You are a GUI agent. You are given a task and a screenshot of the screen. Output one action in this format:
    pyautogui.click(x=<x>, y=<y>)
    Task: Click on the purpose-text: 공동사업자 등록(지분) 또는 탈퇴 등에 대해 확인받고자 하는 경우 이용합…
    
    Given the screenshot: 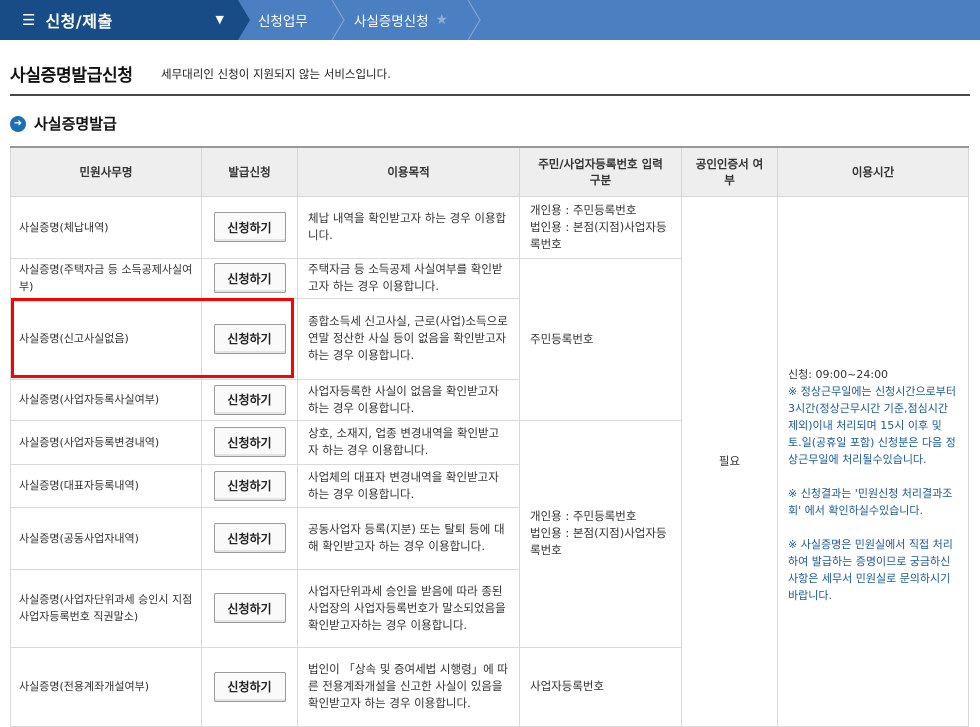 What is the action you would take?
    pyautogui.click(x=408, y=538)
    